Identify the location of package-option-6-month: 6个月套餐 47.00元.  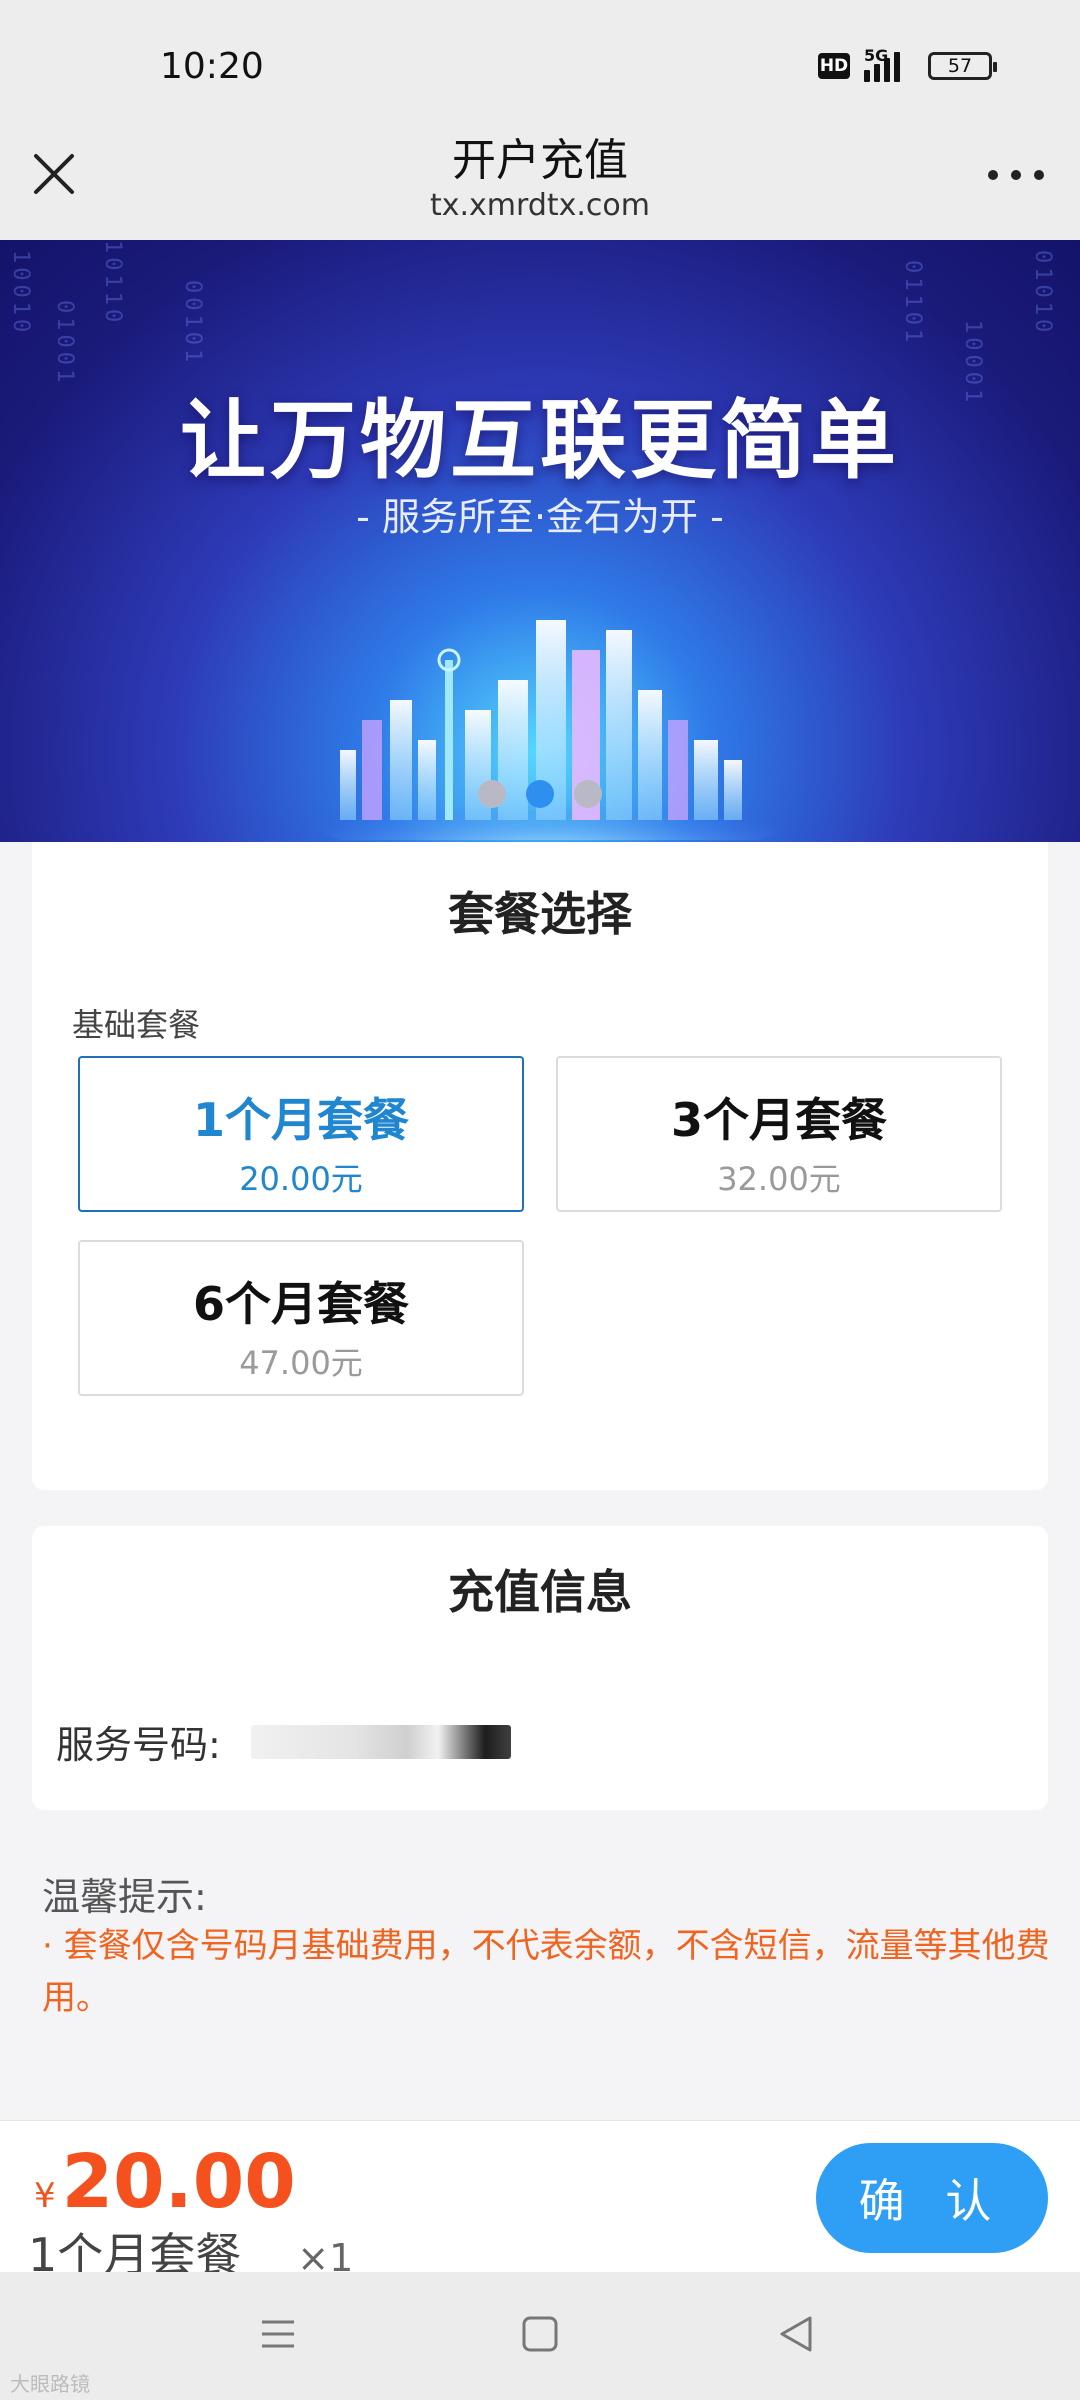
(301, 1318).